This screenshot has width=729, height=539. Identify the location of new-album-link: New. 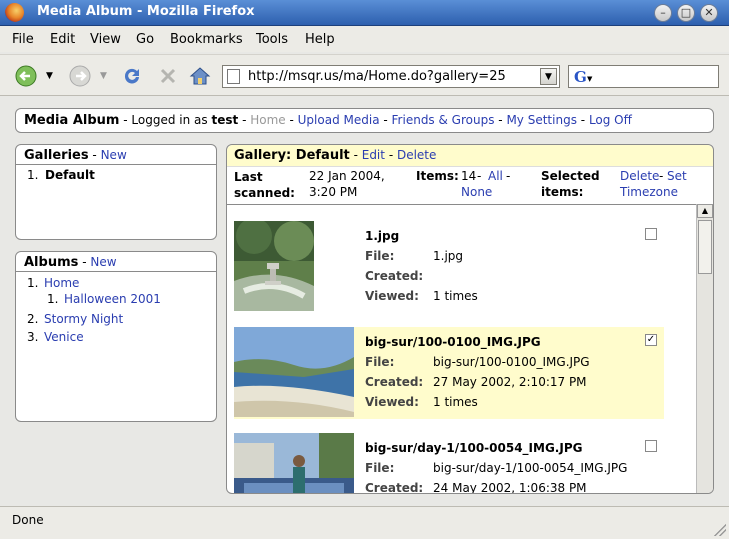
(103, 262).